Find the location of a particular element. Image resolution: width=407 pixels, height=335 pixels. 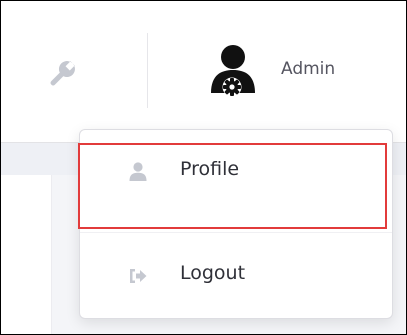

menu-divider is located at coordinates (236, 232).